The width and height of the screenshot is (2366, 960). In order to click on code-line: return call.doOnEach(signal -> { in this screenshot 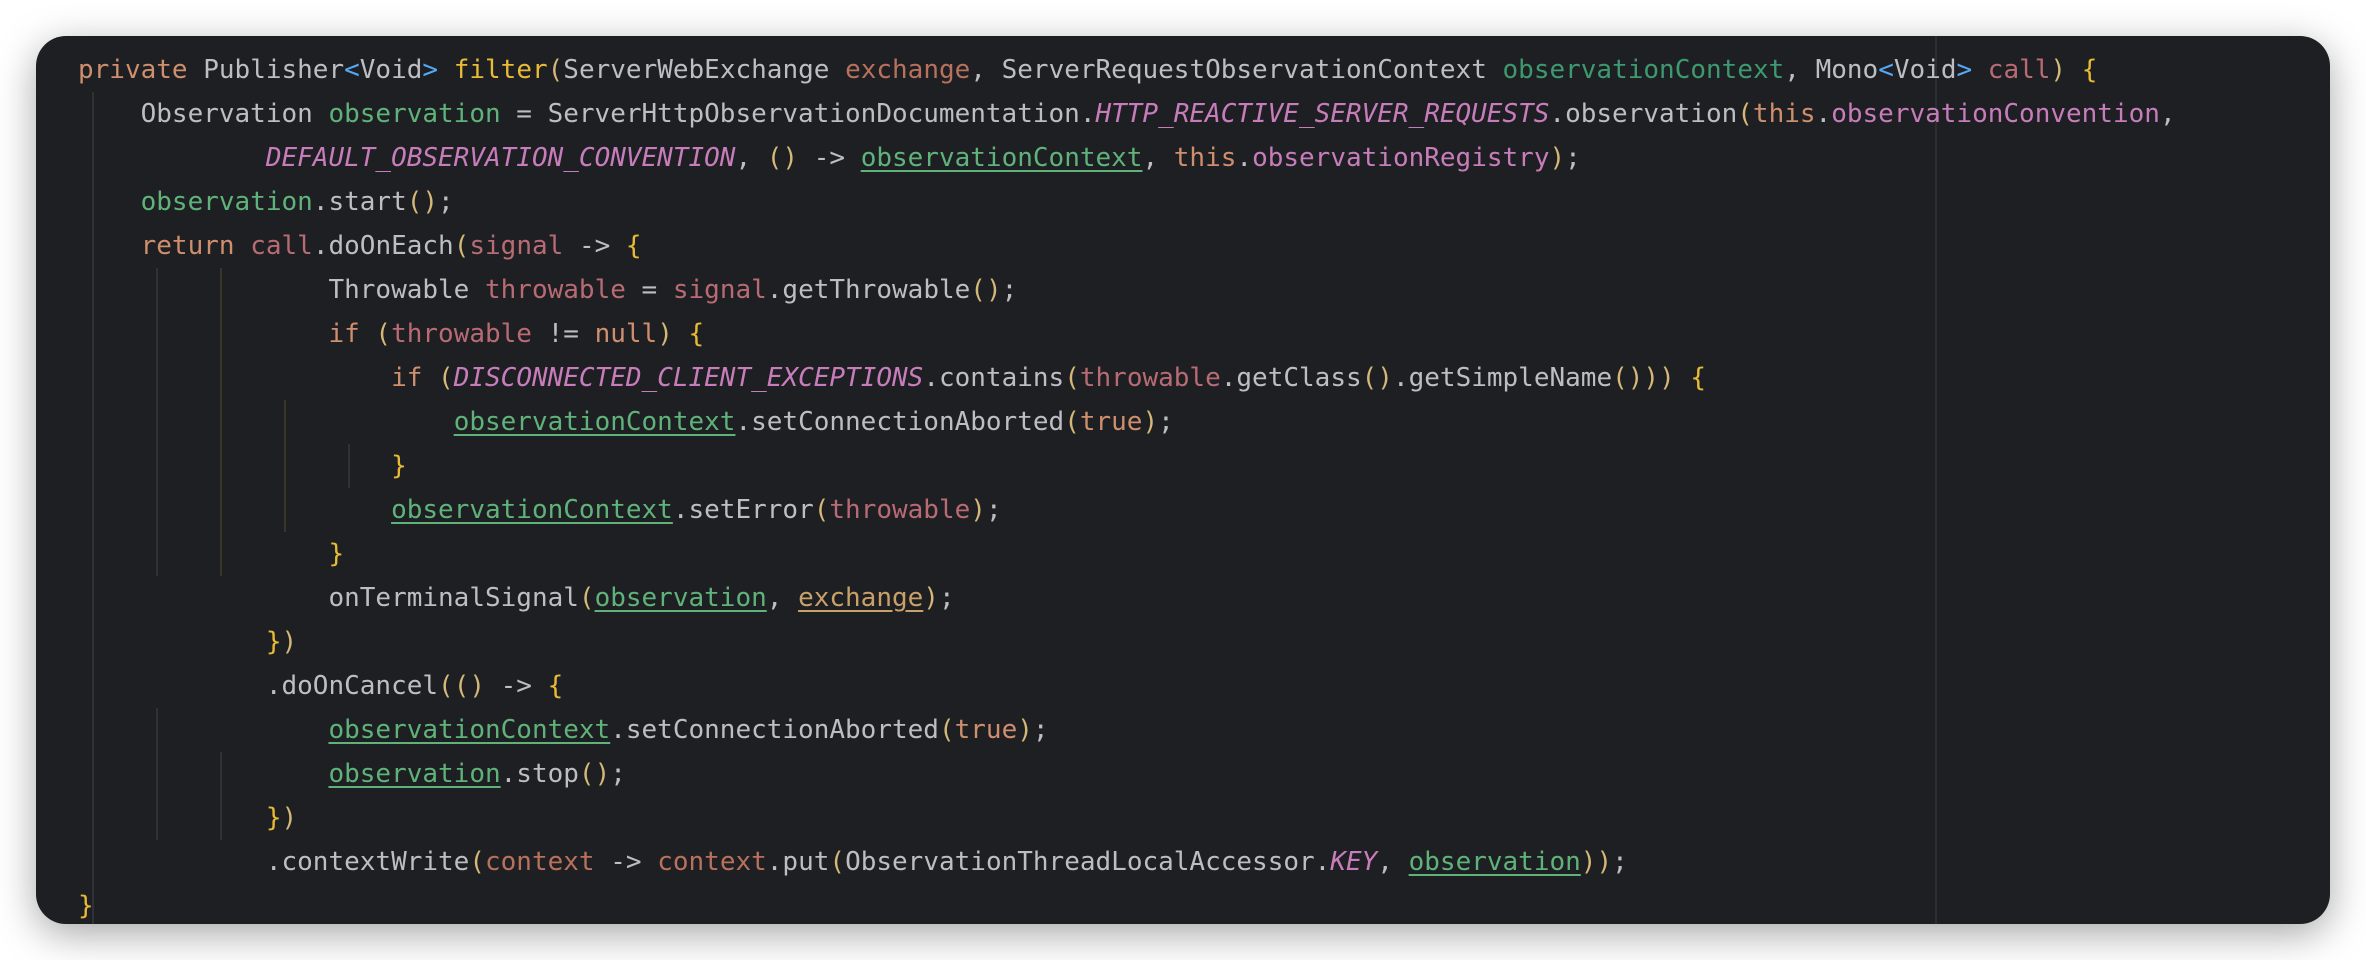, I will do `click(1127, 246)`.